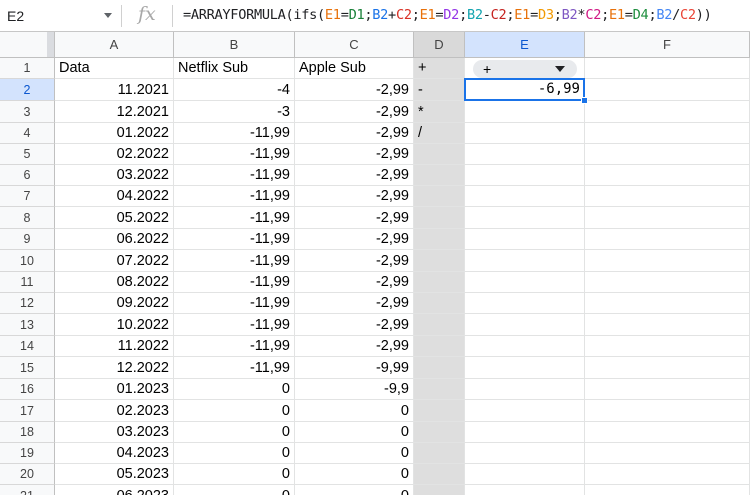 Image resolution: width=750 pixels, height=495 pixels. I want to click on cell-e12, so click(525, 303).